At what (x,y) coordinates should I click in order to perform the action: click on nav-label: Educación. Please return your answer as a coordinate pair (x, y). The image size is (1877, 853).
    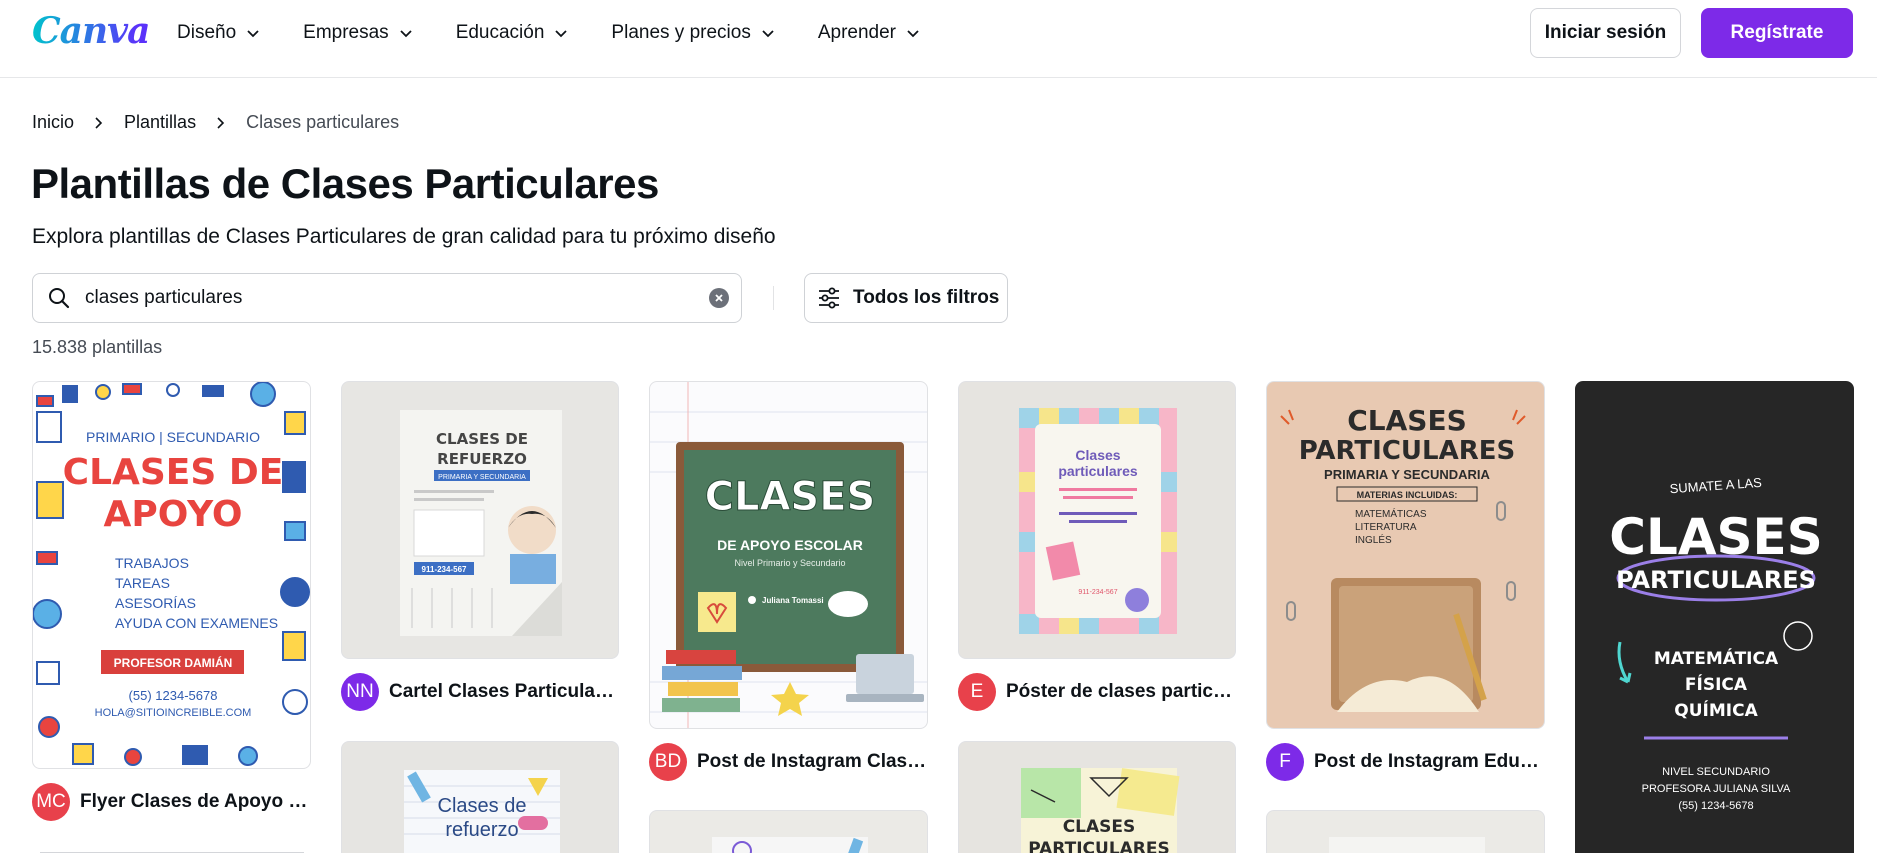
    Looking at the image, I should click on (500, 32).